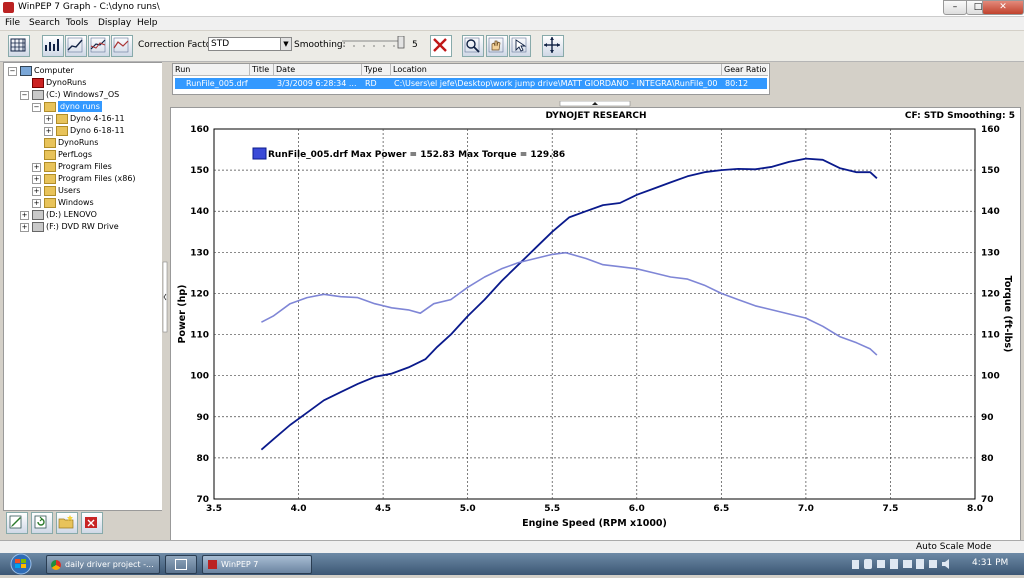  What do you see at coordinates (17, 523) in the screenshot?
I see `edit-run-icon` at bounding box center [17, 523].